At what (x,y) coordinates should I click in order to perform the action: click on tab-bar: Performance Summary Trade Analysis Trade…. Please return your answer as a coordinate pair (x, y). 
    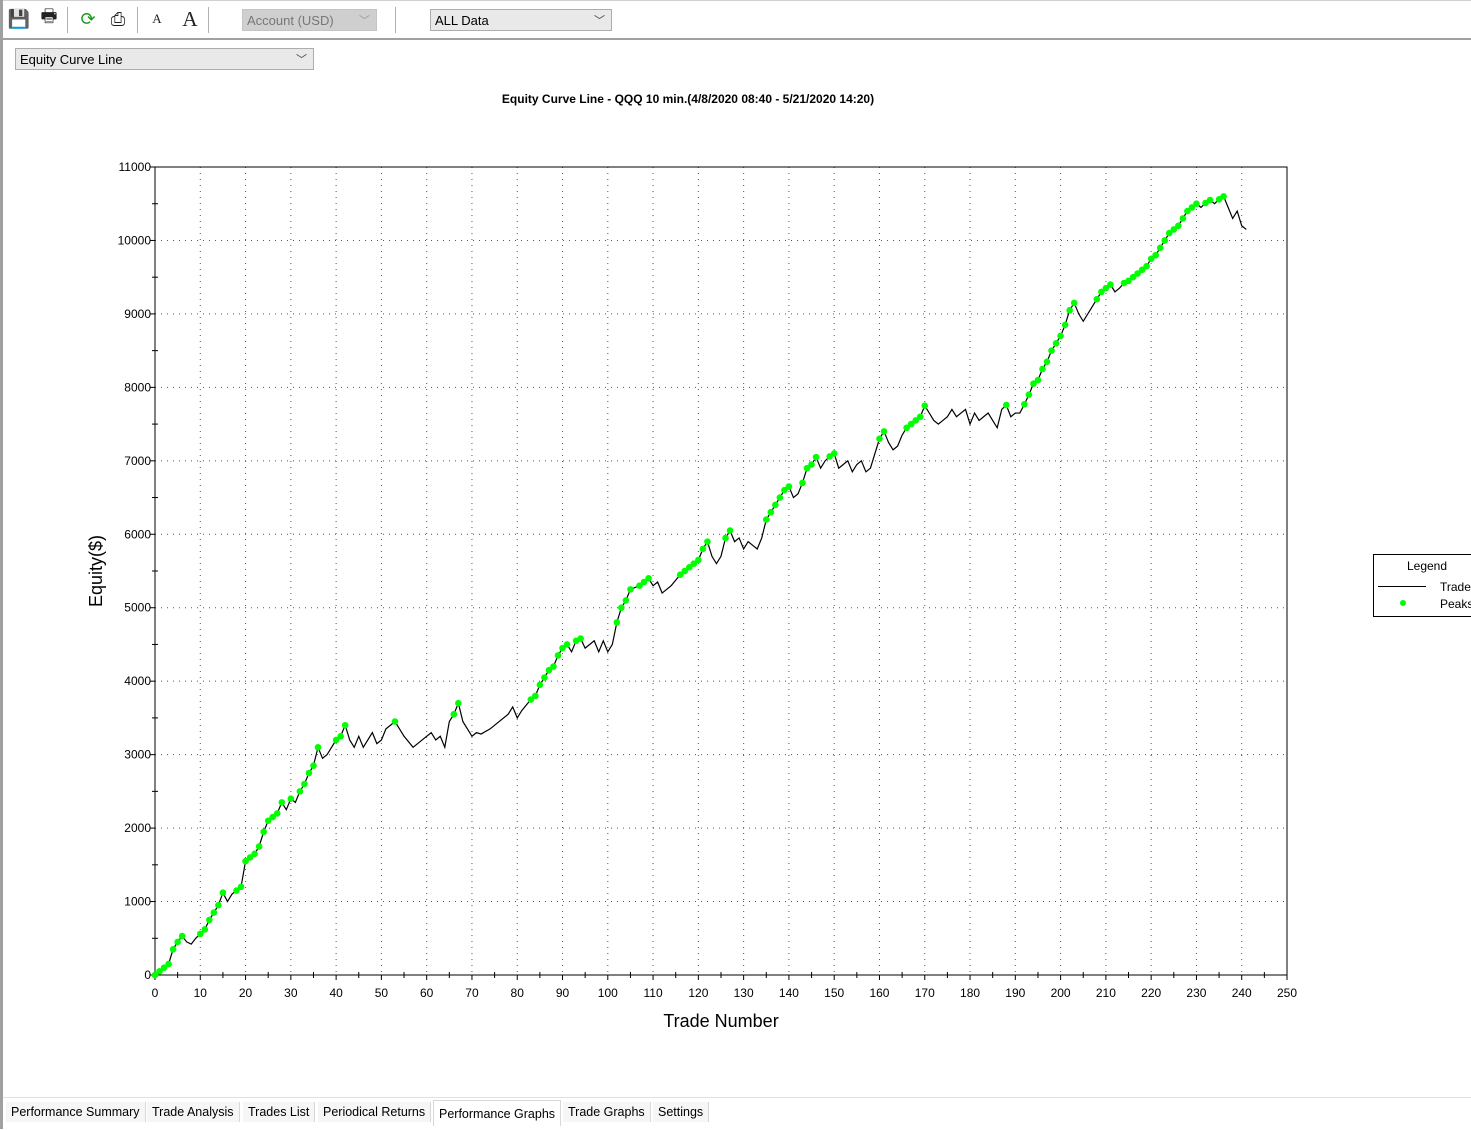
    Looking at the image, I should click on (737, 1113).